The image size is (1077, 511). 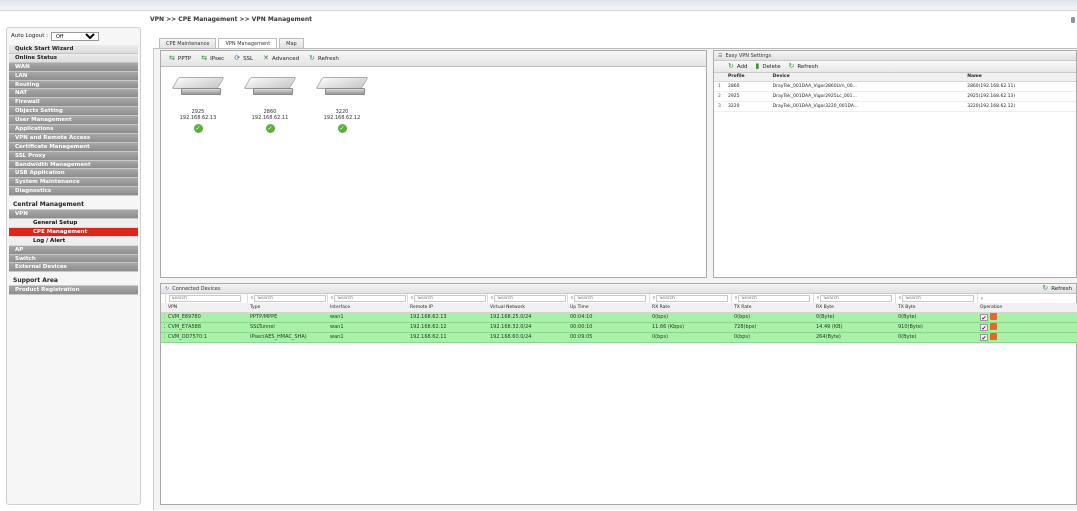 I want to click on sidebar-item-usb-application: USB Application, so click(x=73, y=174).